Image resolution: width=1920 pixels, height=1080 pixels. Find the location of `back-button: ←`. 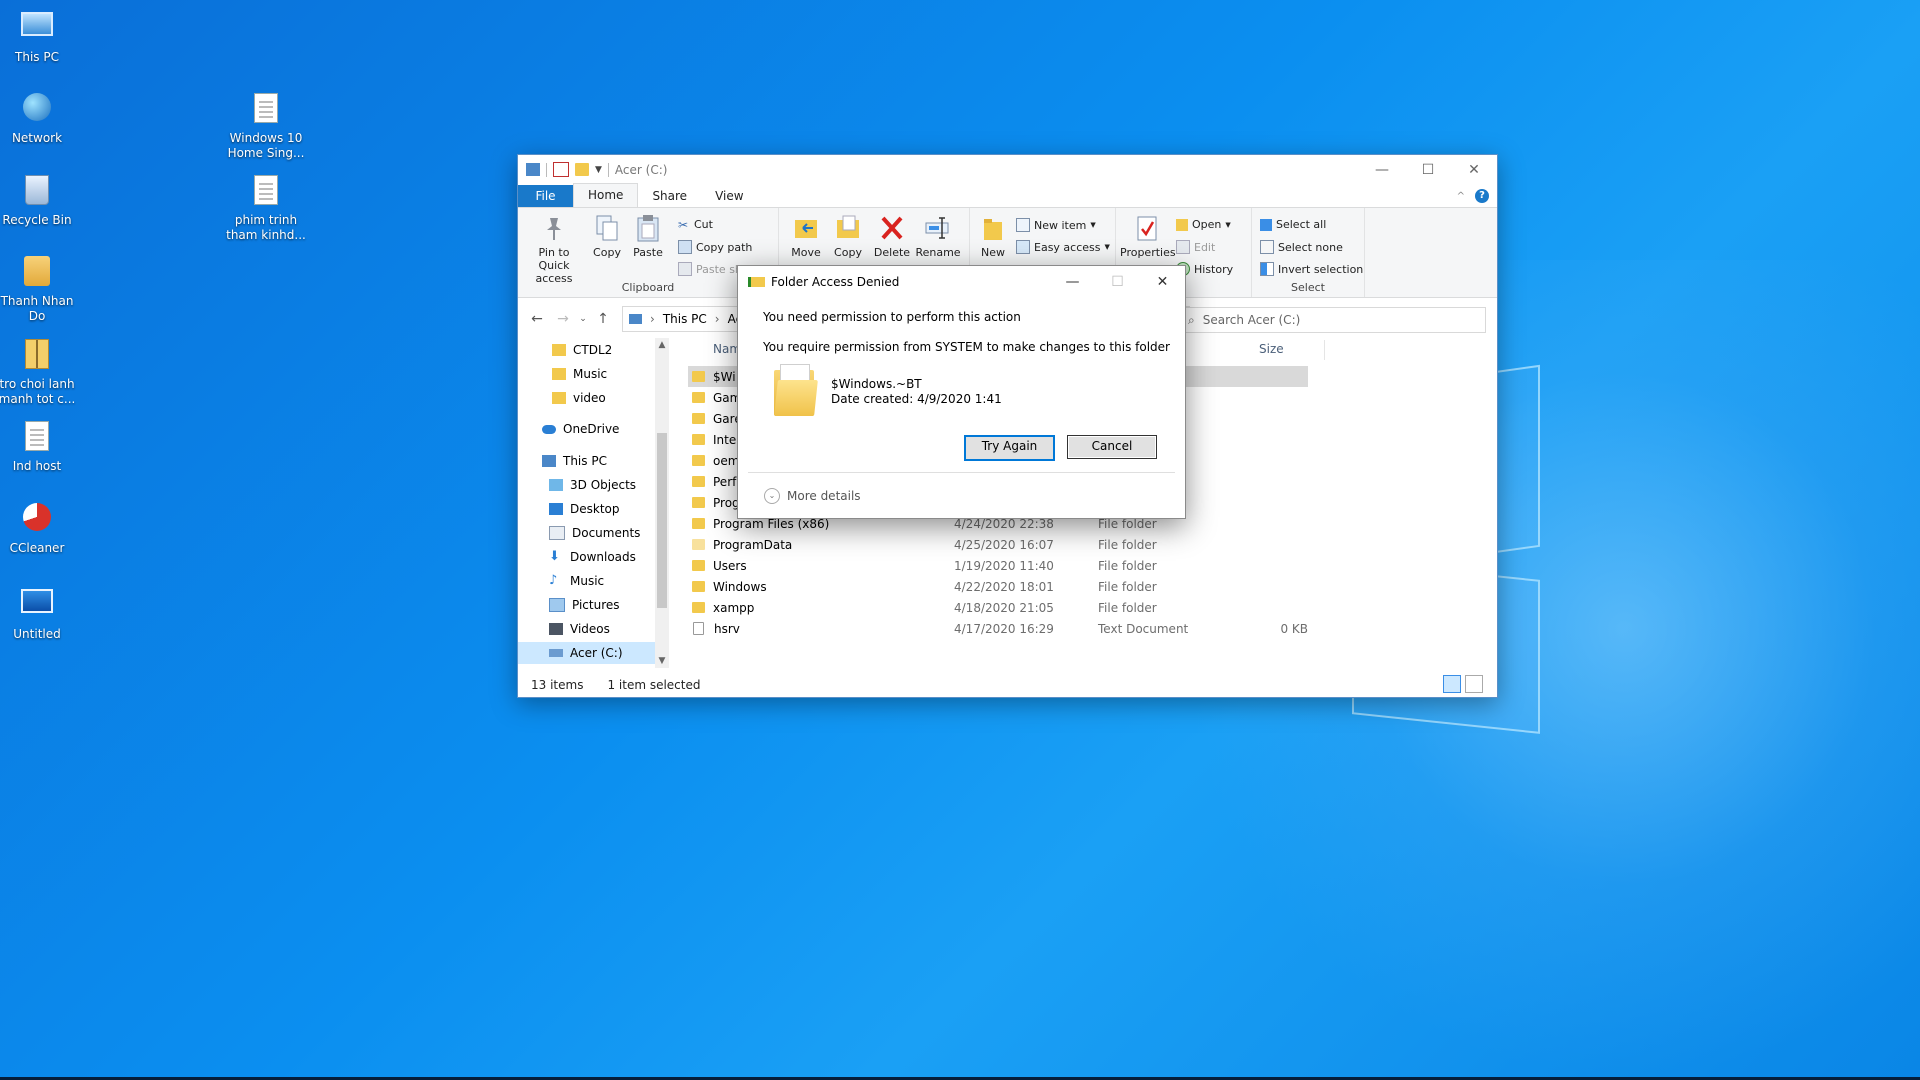

back-button: ← is located at coordinates (537, 319).